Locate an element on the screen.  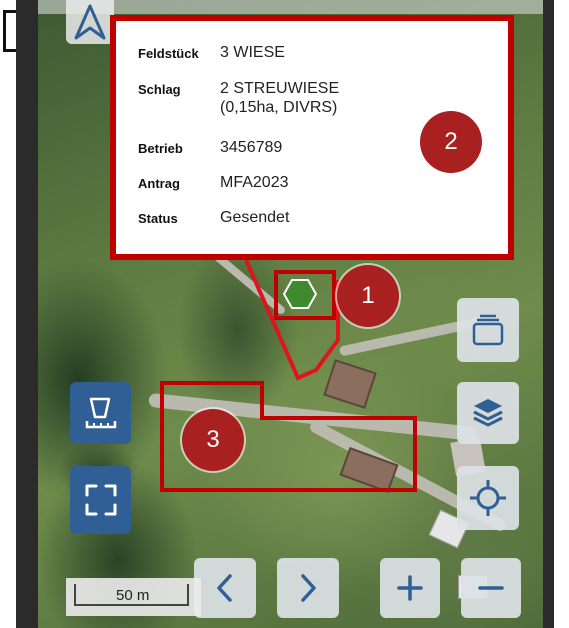
zoom-out-button is located at coordinates (491, 588).